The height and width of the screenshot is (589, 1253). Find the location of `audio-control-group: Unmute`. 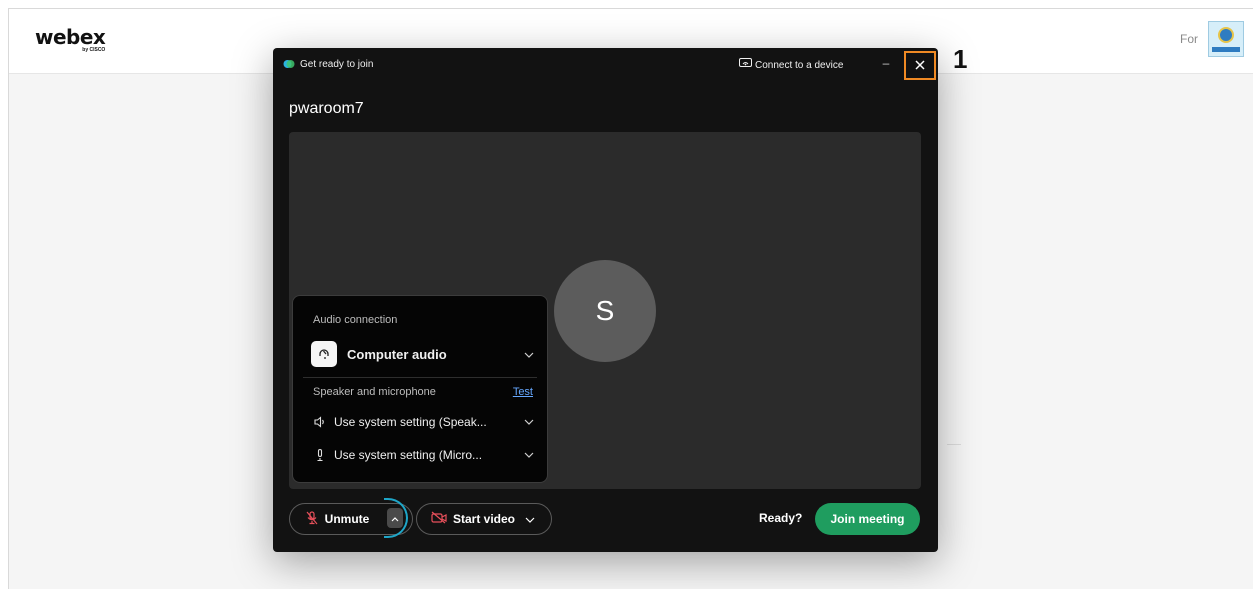

audio-control-group: Unmute is located at coordinates (351, 518).